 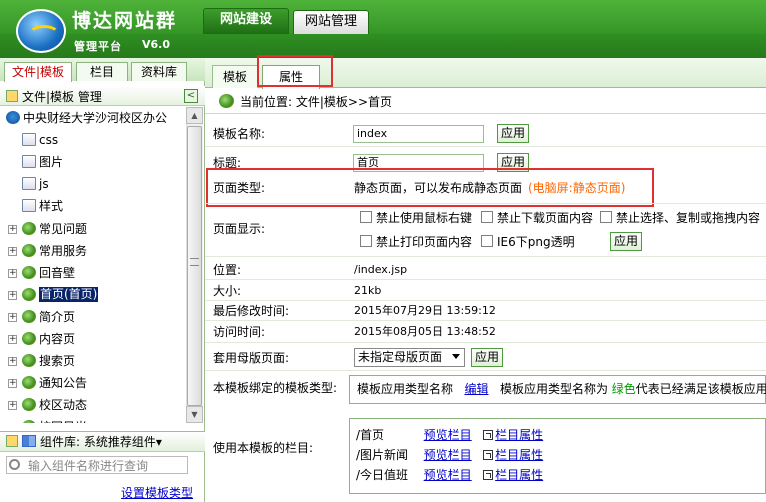 I want to click on tab-resource-library: 资料库, so click(x=159, y=71).